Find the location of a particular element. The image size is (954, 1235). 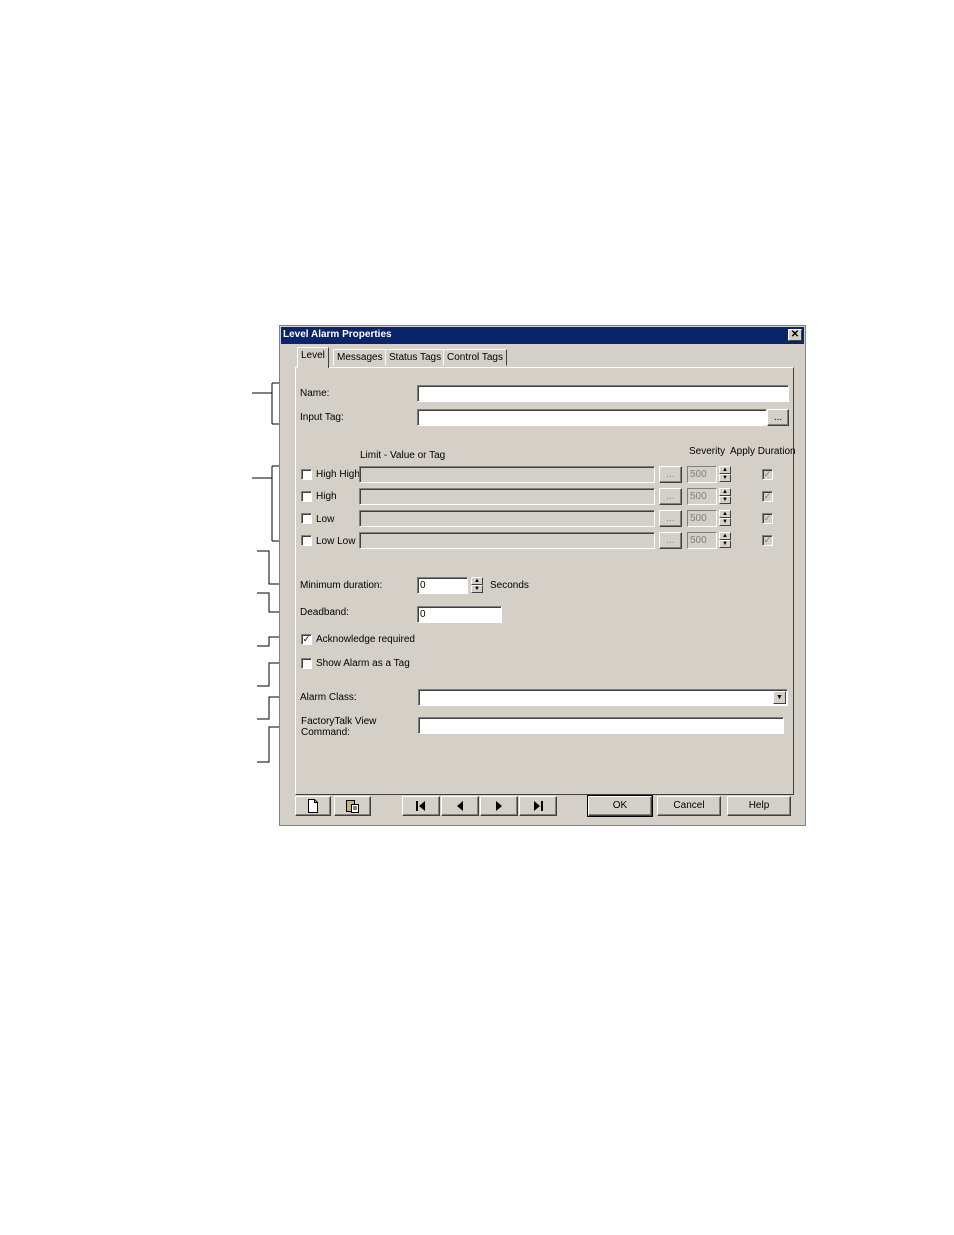

high-limit-field is located at coordinates (507, 496).